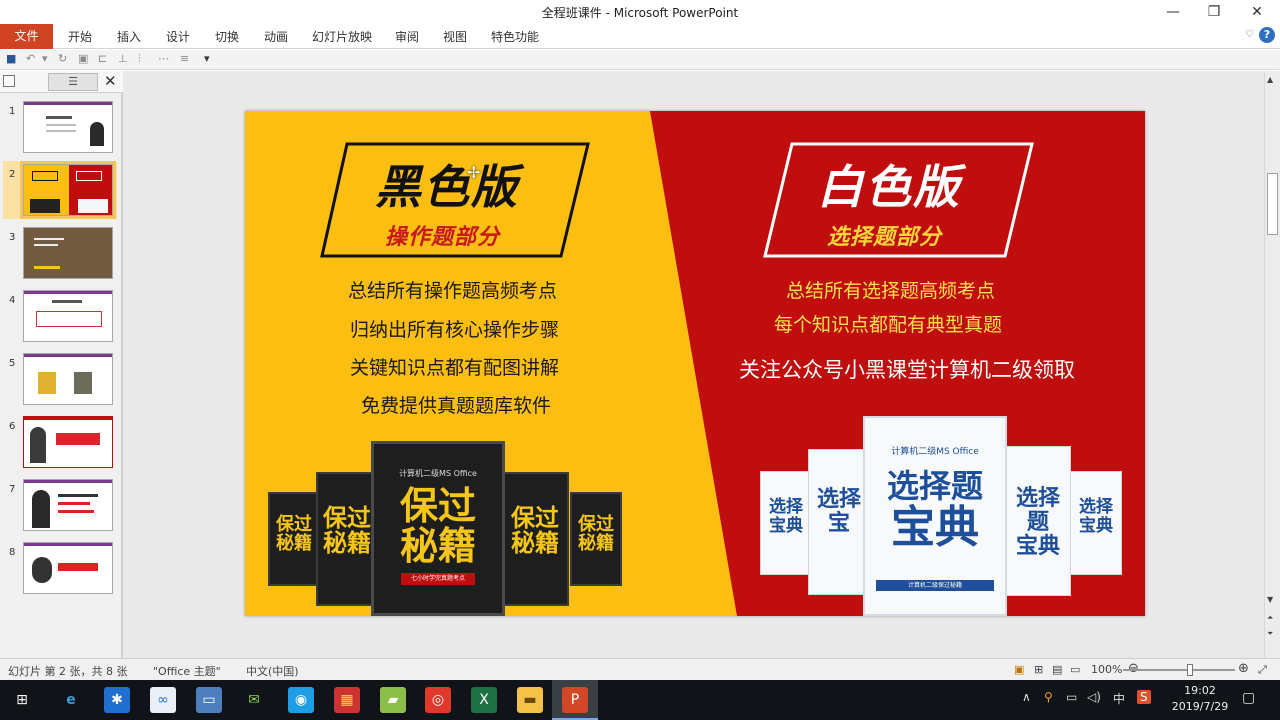 The height and width of the screenshot is (720, 1280). What do you see at coordinates (276, 37) in the screenshot?
I see `tab-animations: 动画` at bounding box center [276, 37].